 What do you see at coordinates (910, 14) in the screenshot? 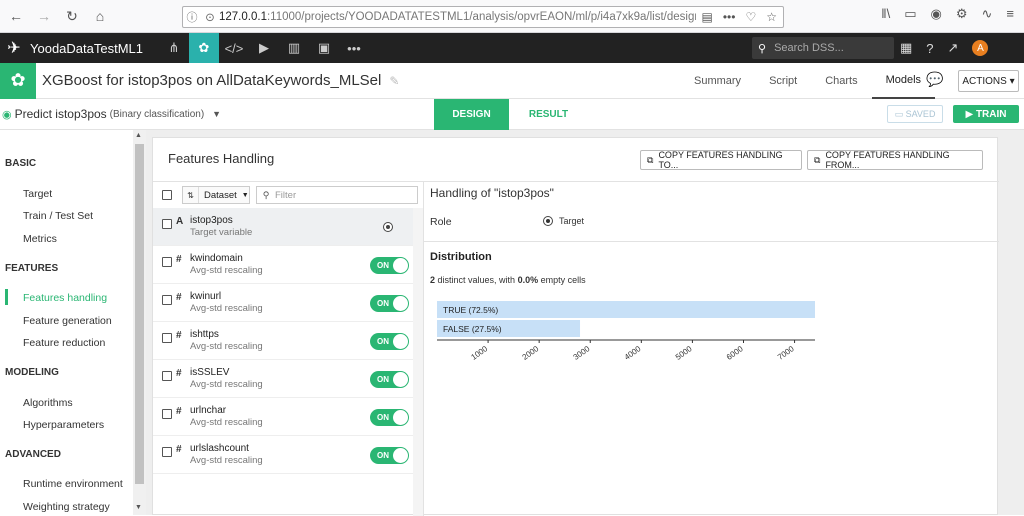
I see `sidebar-icon: ▭` at bounding box center [910, 14].